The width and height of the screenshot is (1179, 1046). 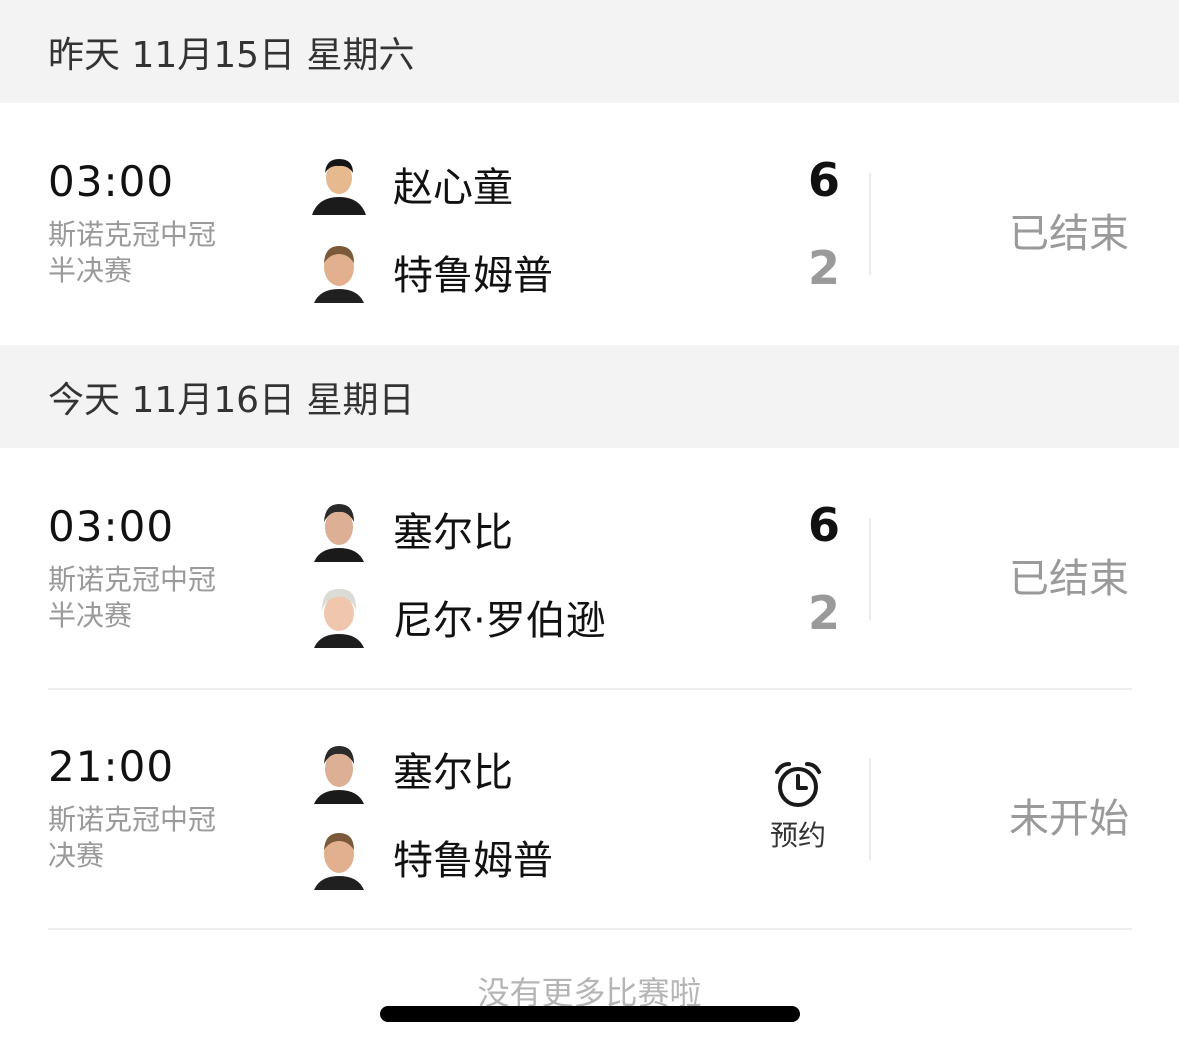 What do you see at coordinates (111, 766) in the screenshot?
I see `match-time: 21:00` at bounding box center [111, 766].